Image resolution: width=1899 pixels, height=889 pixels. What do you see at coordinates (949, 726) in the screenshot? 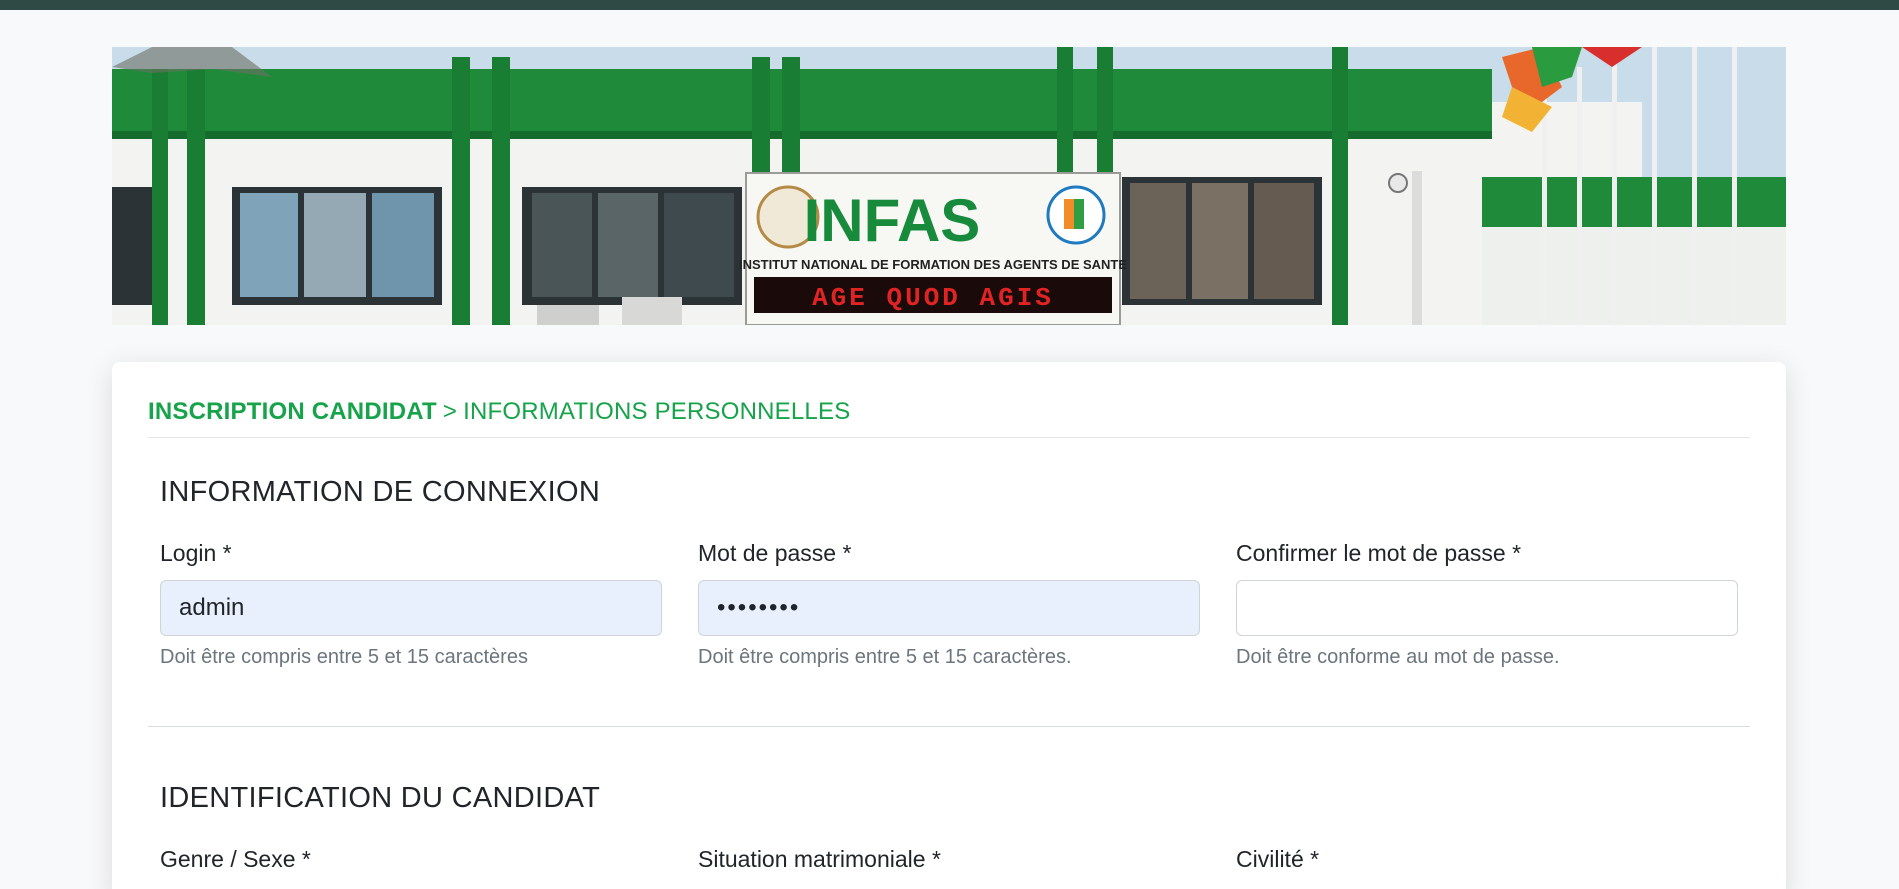
I see `section-divider` at bounding box center [949, 726].